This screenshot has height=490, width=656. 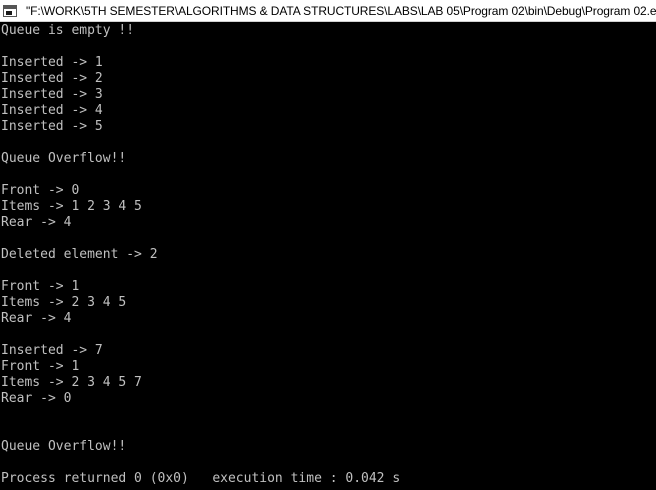 I want to click on console-line: Queue is empty !!, so click(x=68, y=30).